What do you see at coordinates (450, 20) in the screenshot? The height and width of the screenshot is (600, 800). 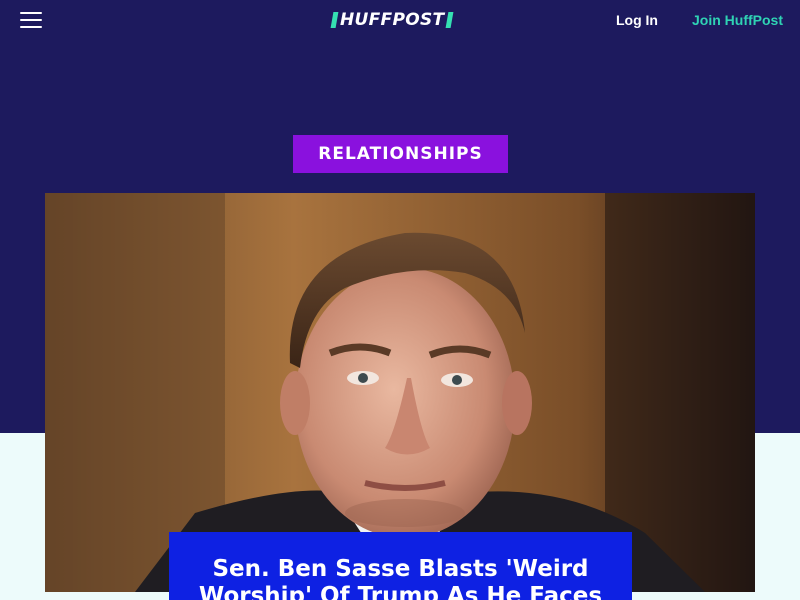 I see `logo-right-bar` at bounding box center [450, 20].